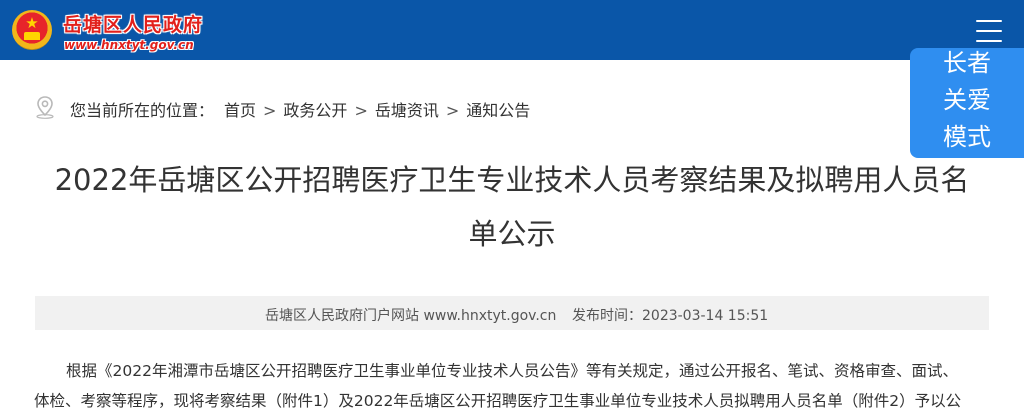 This screenshot has width=1024, height=416. I want to click on breadcrumb-notices: 通知公告, so click(498, 110).